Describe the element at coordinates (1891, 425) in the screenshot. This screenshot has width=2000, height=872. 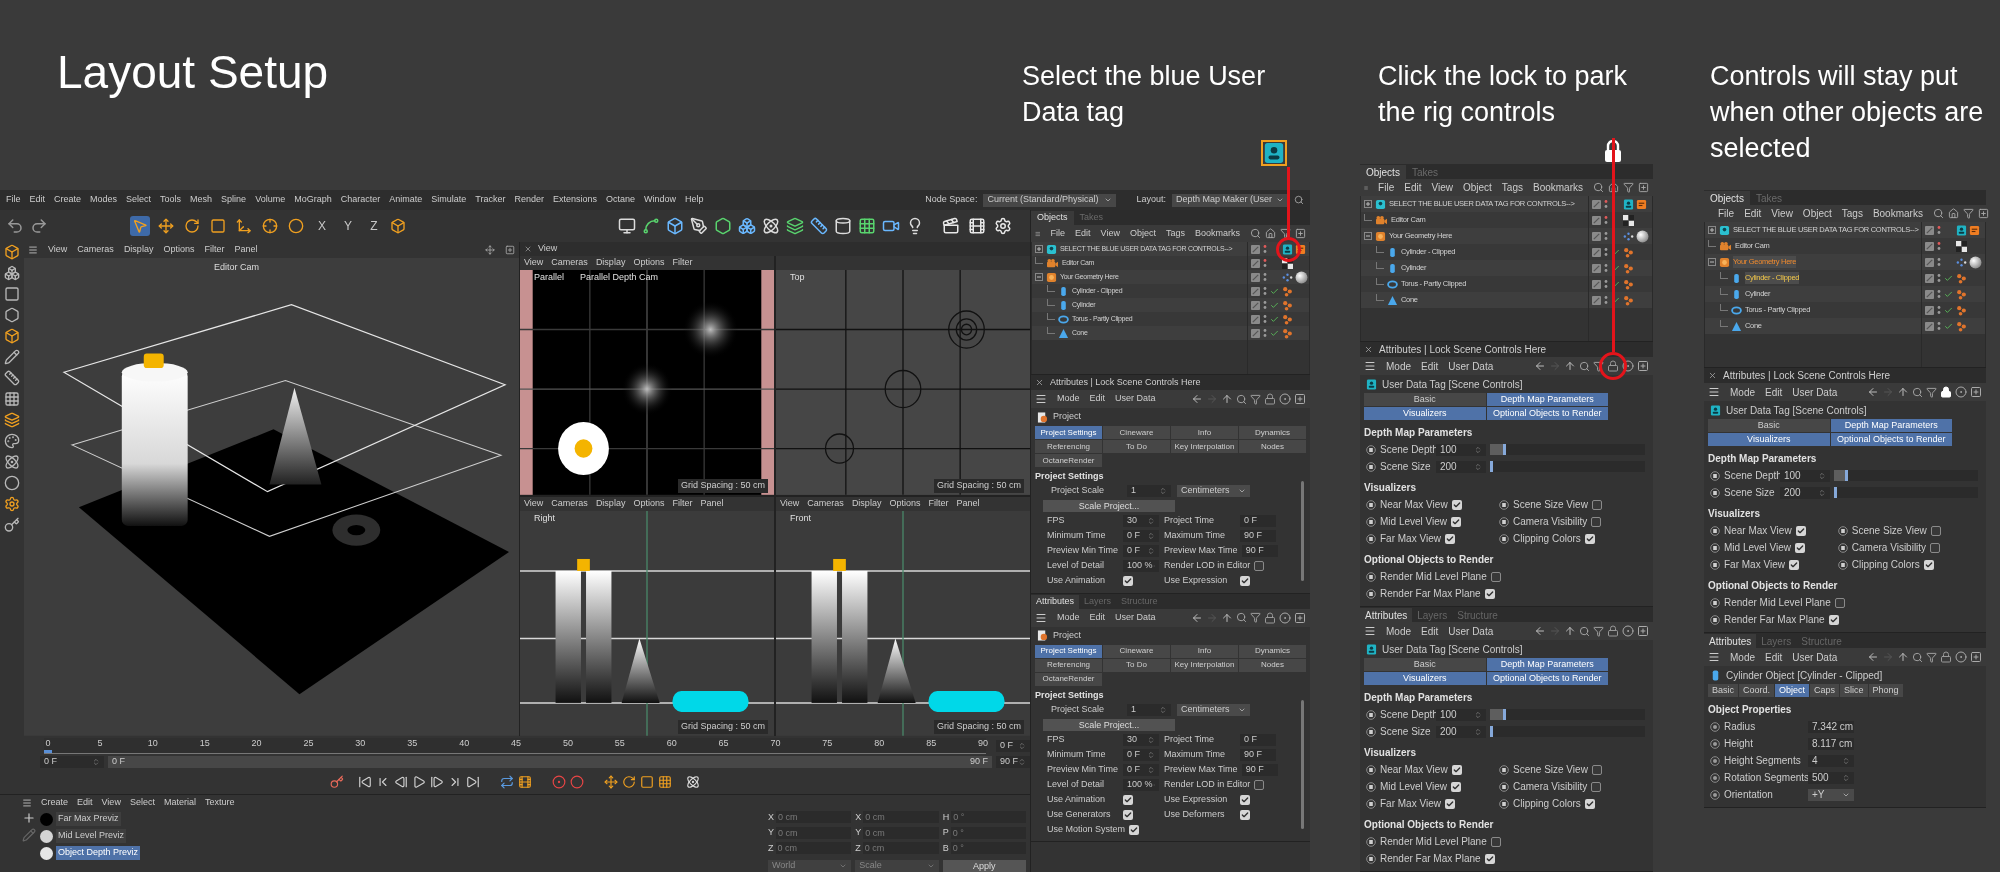
I see `page-tab: Depth Map Parameters` at that location.